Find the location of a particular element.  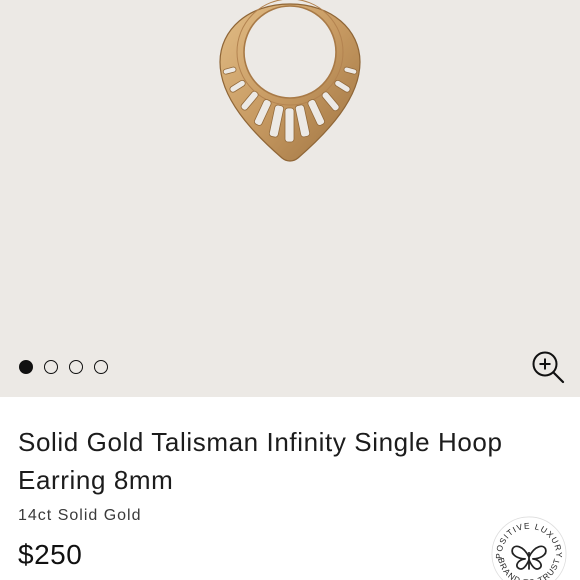

product-price: $250 is located at coordinates (50, 554).